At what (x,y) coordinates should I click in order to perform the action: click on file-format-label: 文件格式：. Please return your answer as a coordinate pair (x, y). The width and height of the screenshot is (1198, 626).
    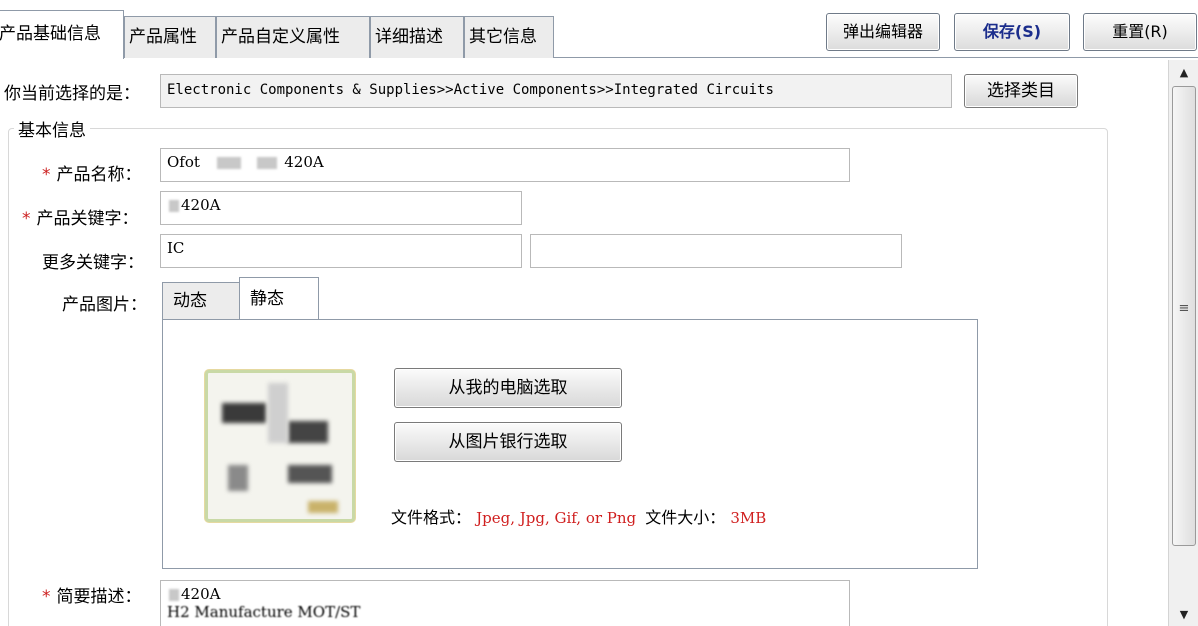
    Looking at the image, I should click on (431, 517).